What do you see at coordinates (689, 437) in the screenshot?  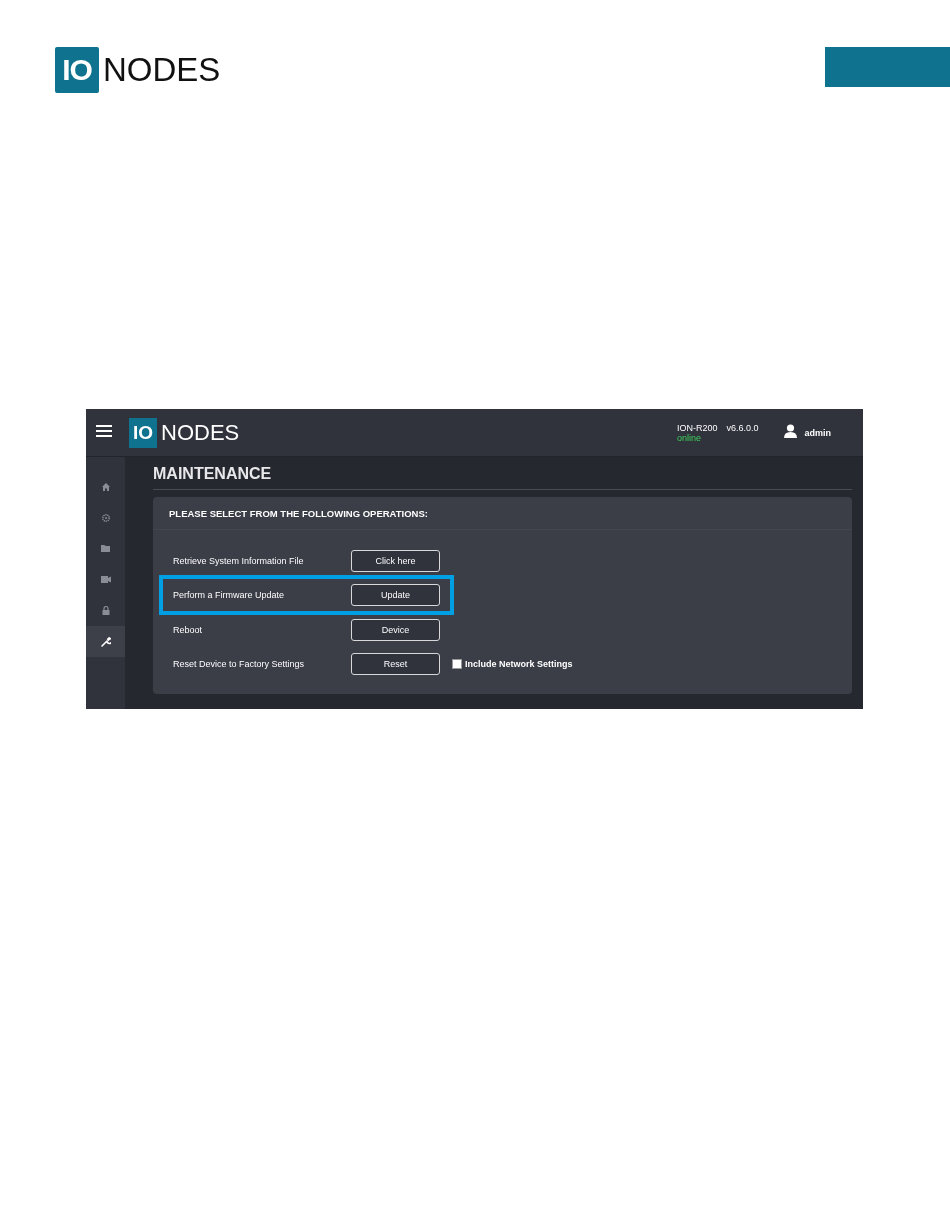 I see `status-text: online` at bounding box center [689, 437].